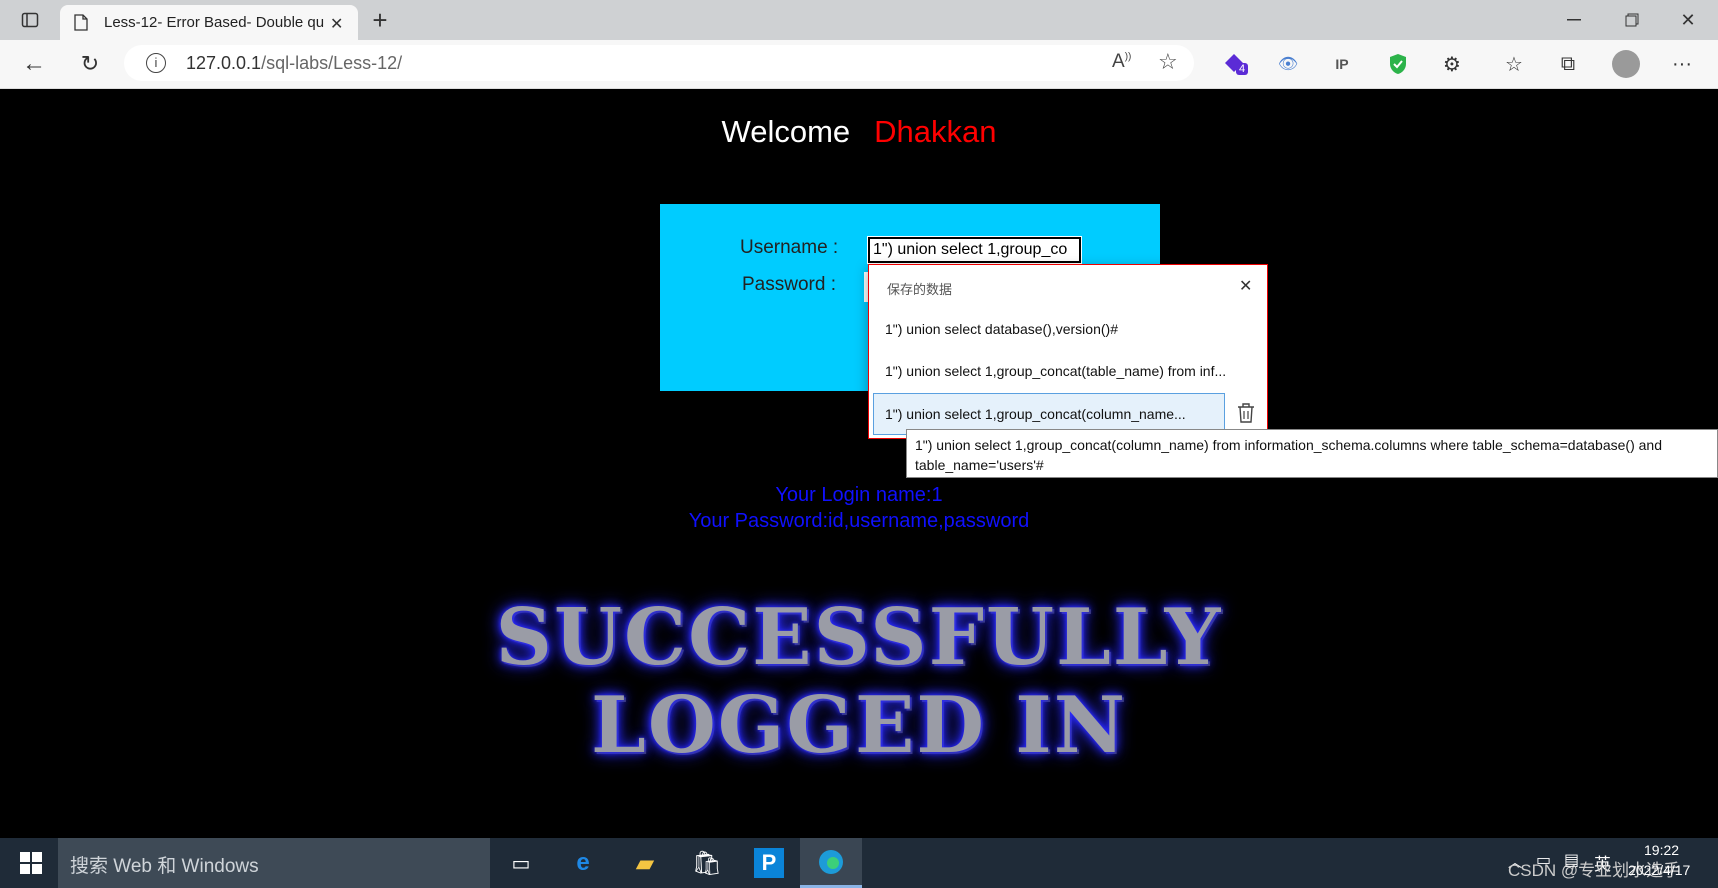 The width and height of the screenshot is (1718, 888). I want to click on password-label: Password :, so click(789, 284).